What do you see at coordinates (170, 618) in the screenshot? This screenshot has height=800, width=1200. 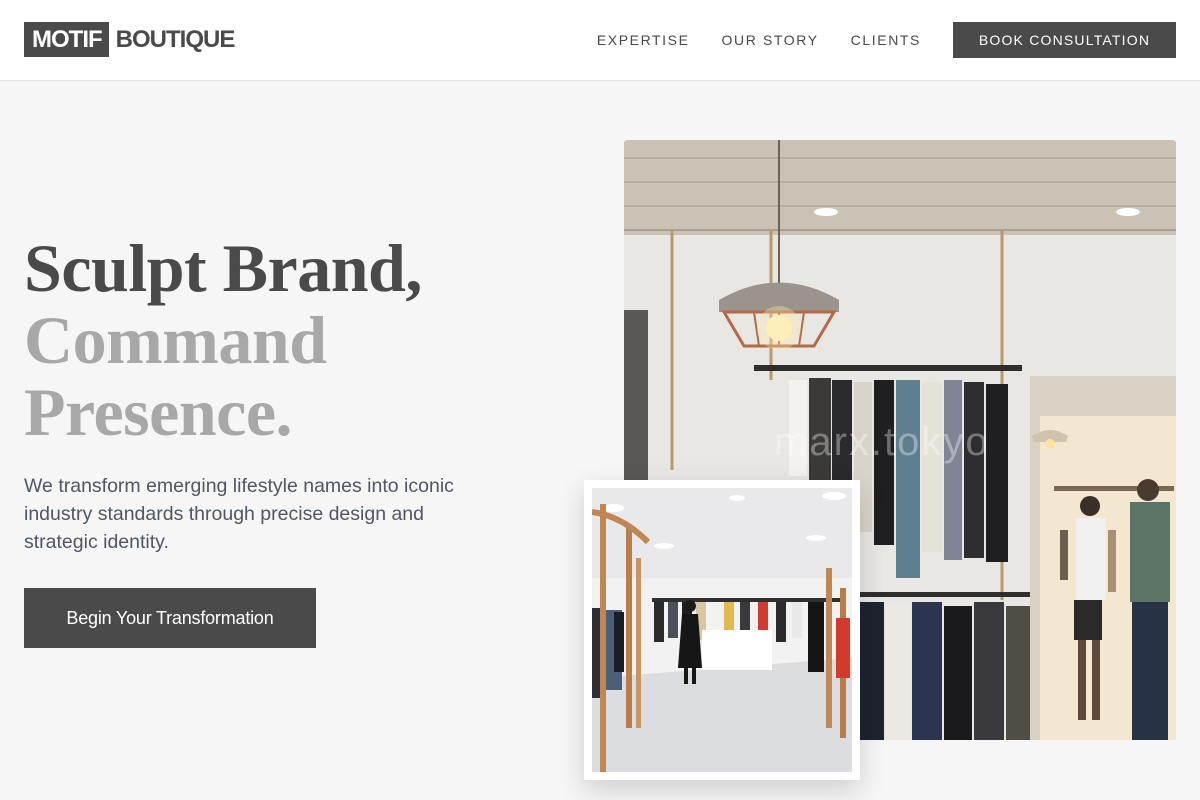 I see `begin-transformation-button: Begin Your Transformation` at bounding box center [170, 618].